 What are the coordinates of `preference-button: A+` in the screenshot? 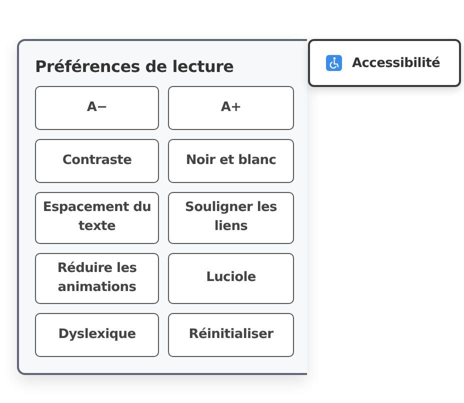 It's located at (231, 108).